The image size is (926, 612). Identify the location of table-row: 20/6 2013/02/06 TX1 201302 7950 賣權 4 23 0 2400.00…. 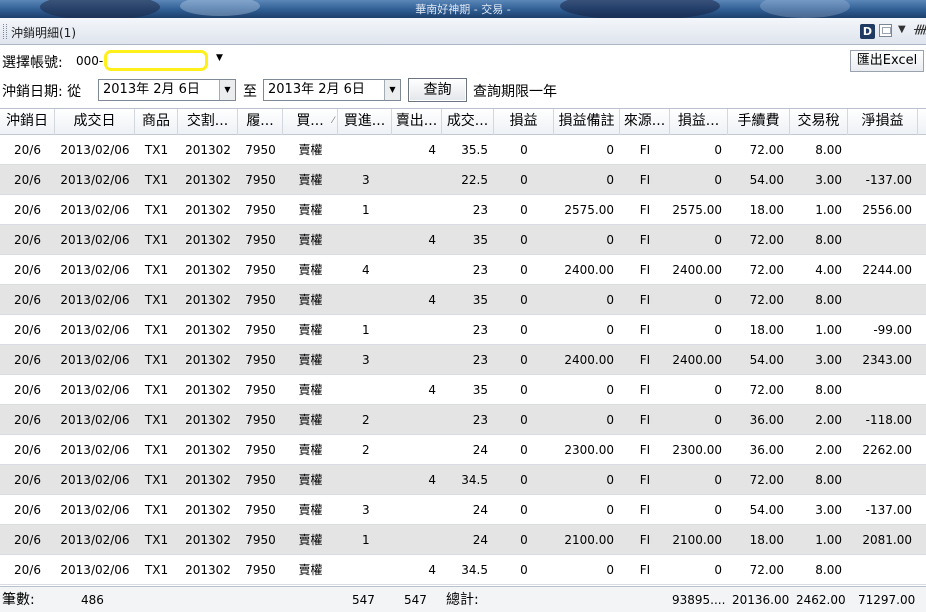
(463, 270).